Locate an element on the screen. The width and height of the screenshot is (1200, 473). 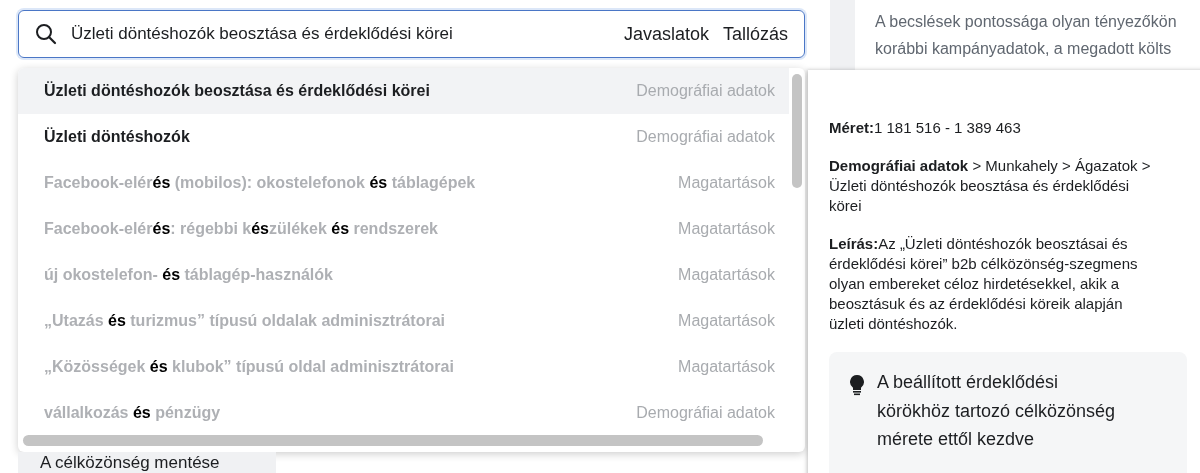
suggestion-name: Facebook-elérés: régebbi készülékek és rendszerek is located at coordinates (241, 229).